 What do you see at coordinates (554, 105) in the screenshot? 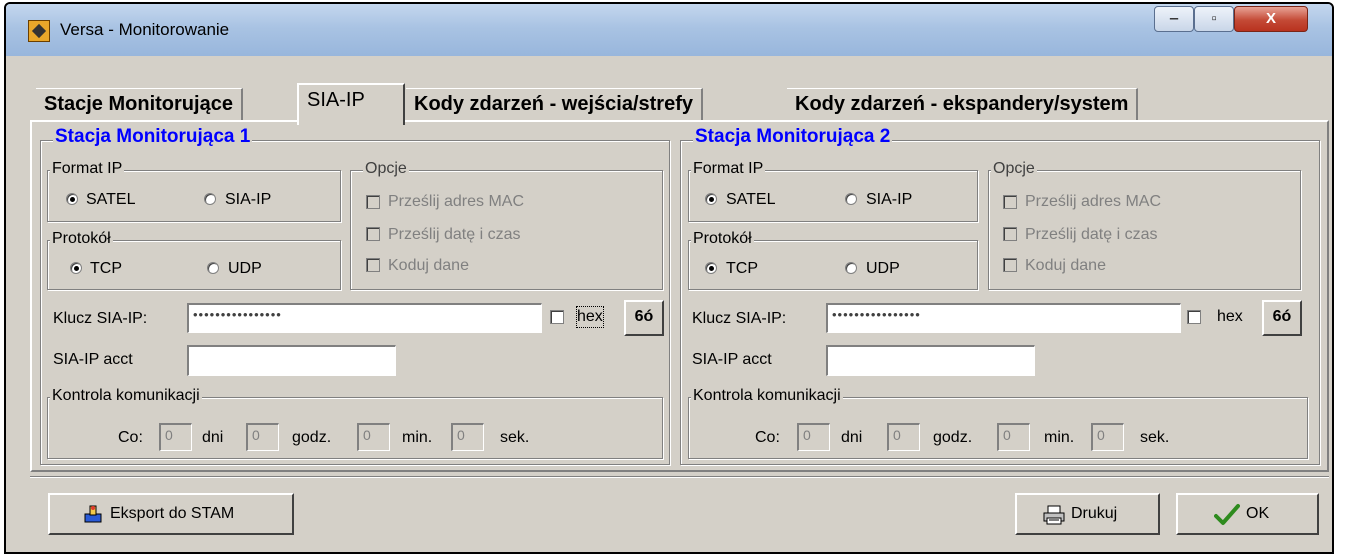
I see `tab-kody-wejscia-strefy: Kody zdarzeń - wejścia/strefy` at bounding box center [554, 105].